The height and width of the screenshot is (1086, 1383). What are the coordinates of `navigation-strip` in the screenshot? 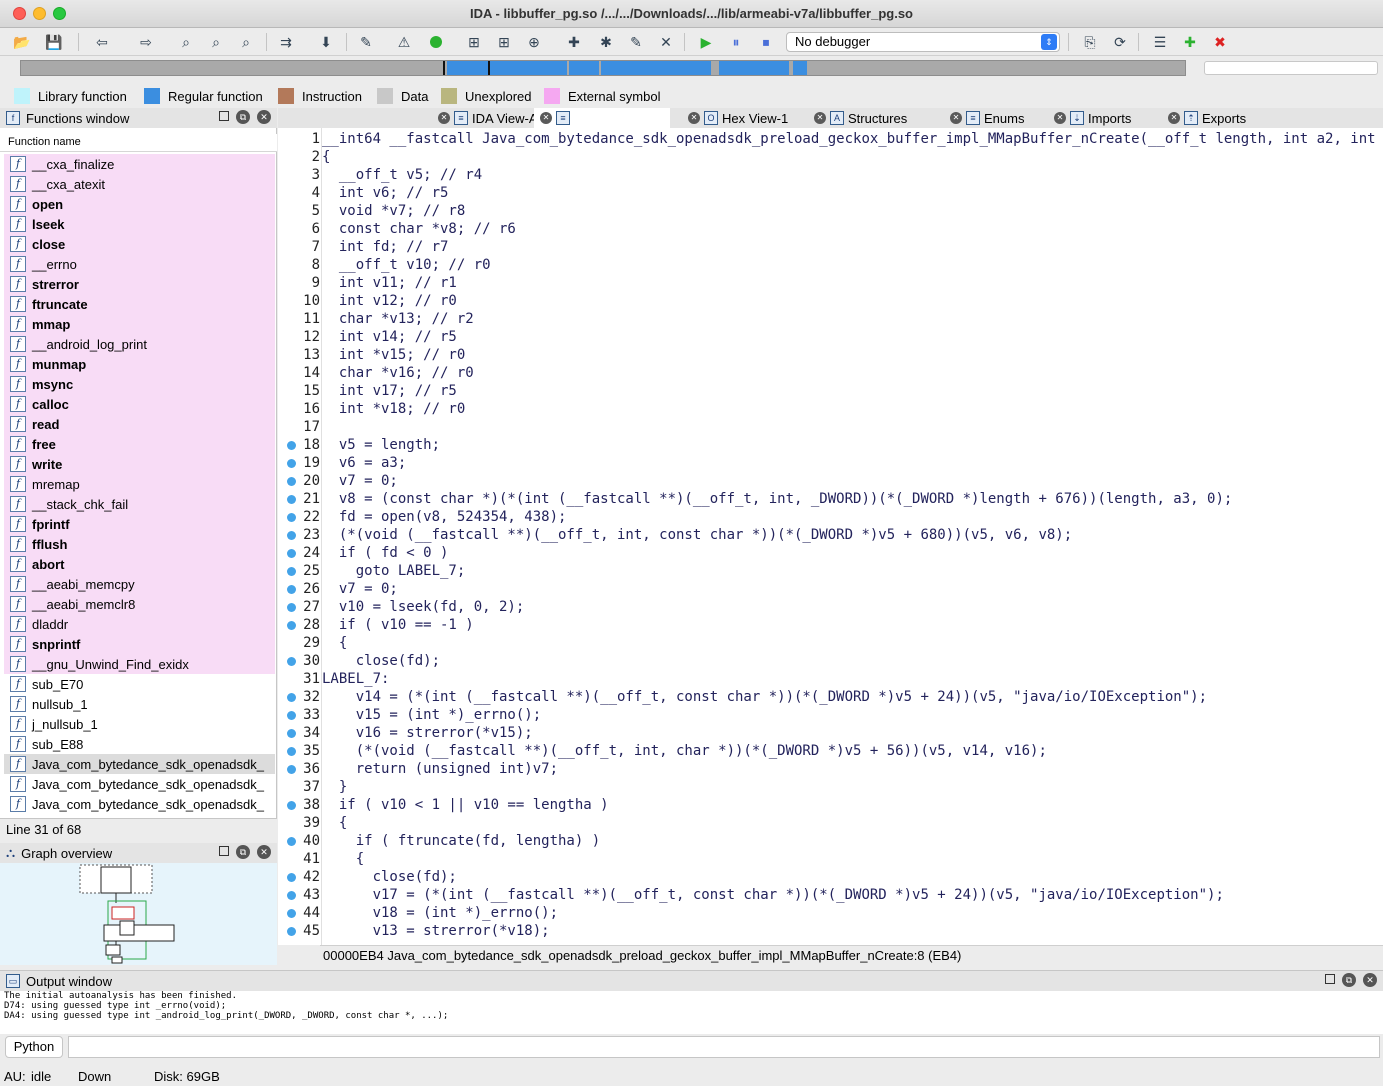 It's located at (603, 68).